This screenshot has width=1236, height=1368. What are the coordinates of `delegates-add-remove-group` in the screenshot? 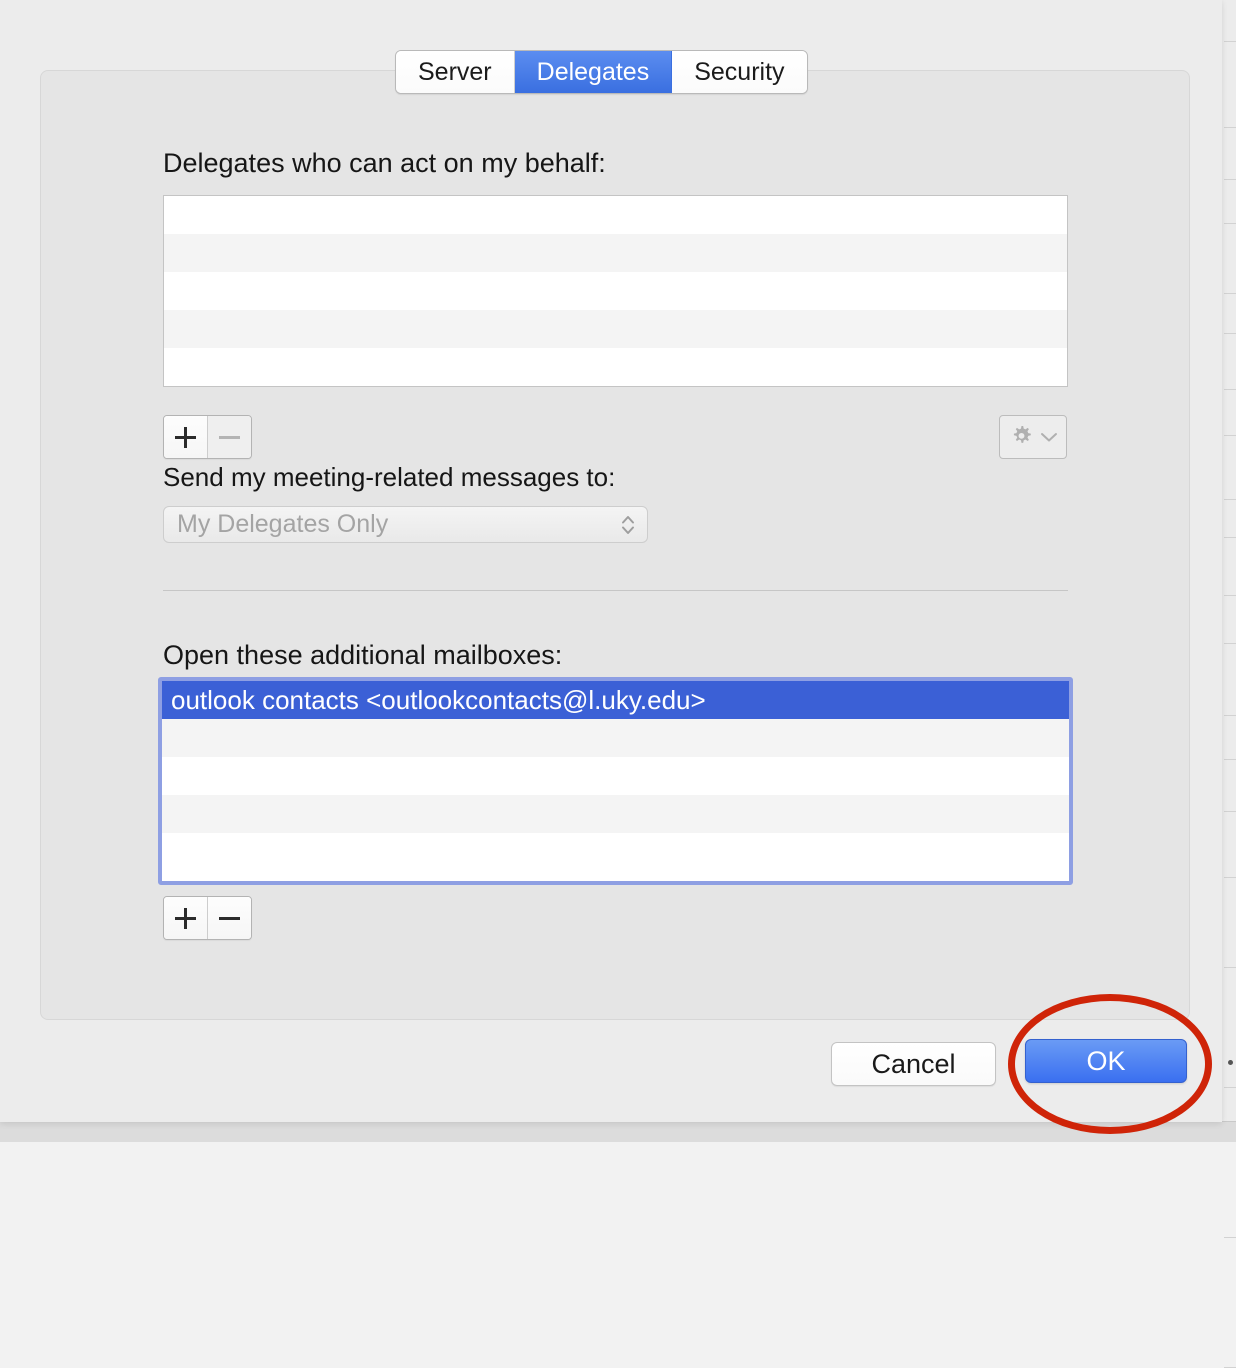 It's located at (207, 437).